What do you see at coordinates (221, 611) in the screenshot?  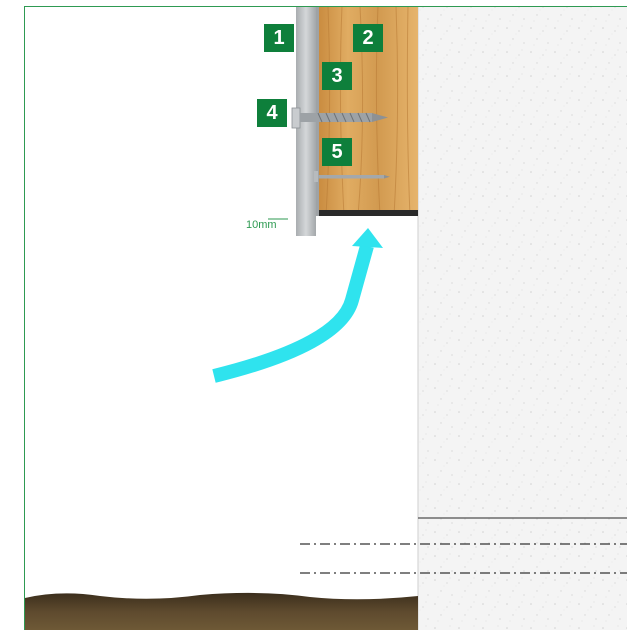 I see `soil-layer` at bounding box center [221, 611].